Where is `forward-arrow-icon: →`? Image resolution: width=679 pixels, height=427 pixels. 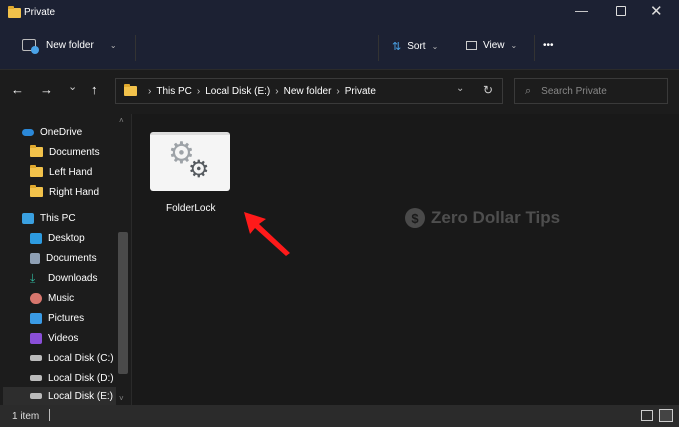
forward-arrow-icon: → is located at coordinates (46, 89).